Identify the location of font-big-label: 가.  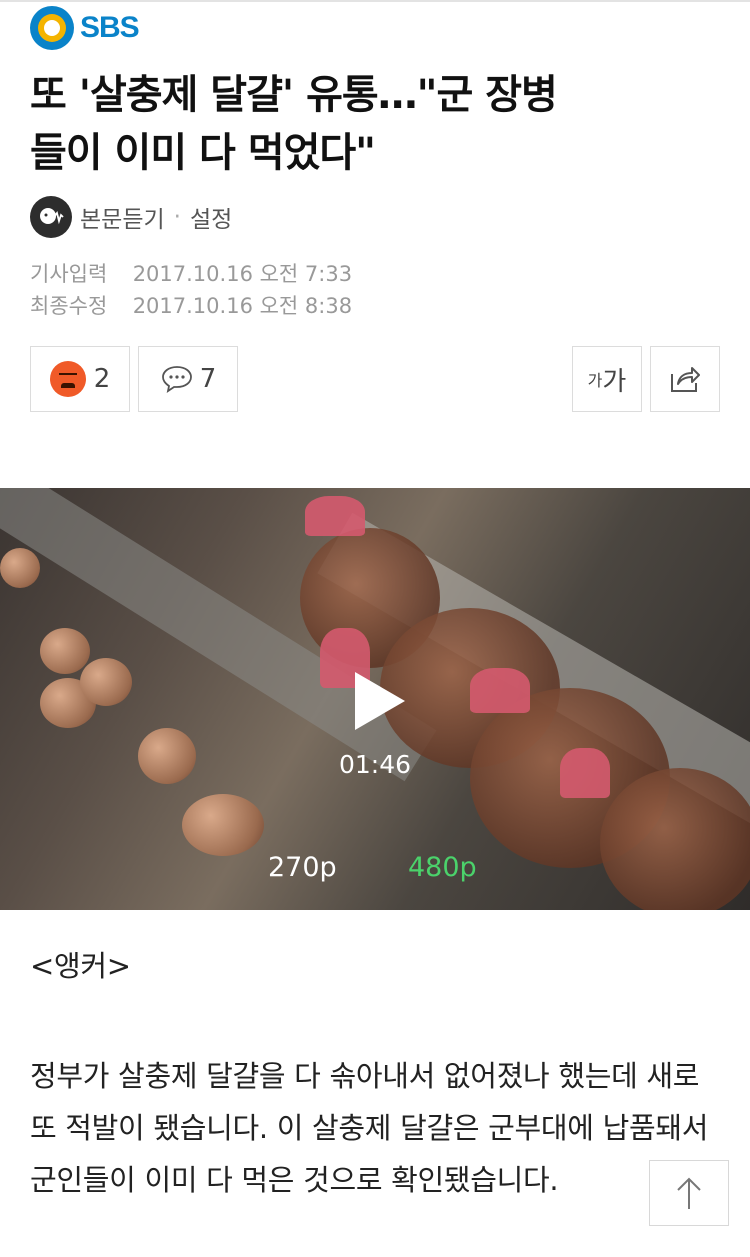
(614, 381).